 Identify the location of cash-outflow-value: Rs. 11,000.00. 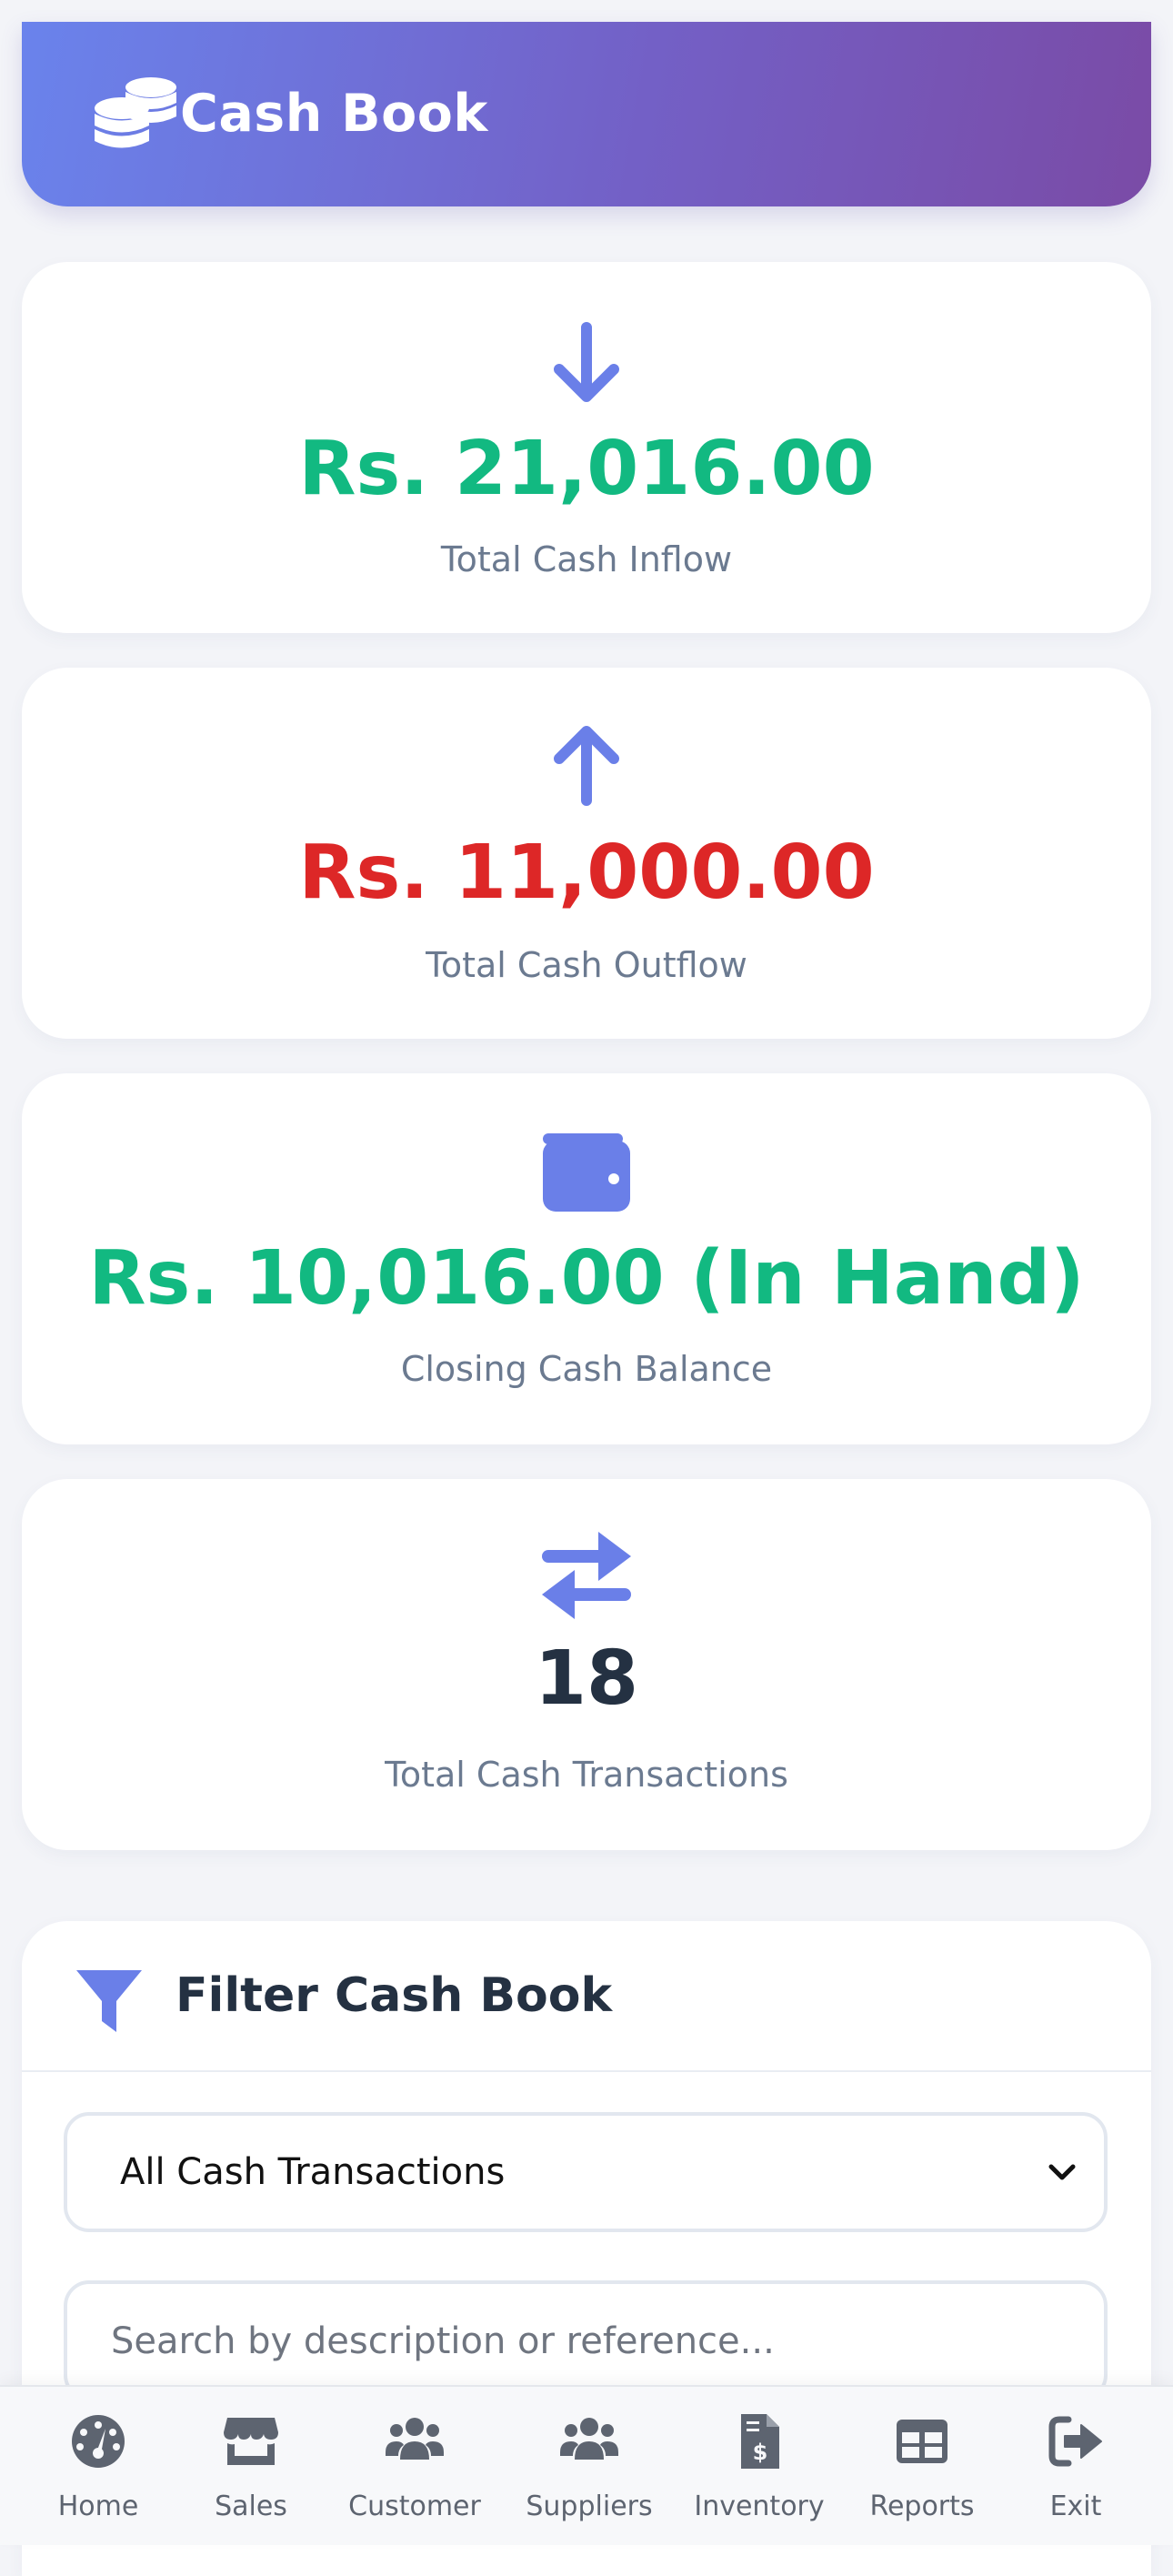
(586, 873).